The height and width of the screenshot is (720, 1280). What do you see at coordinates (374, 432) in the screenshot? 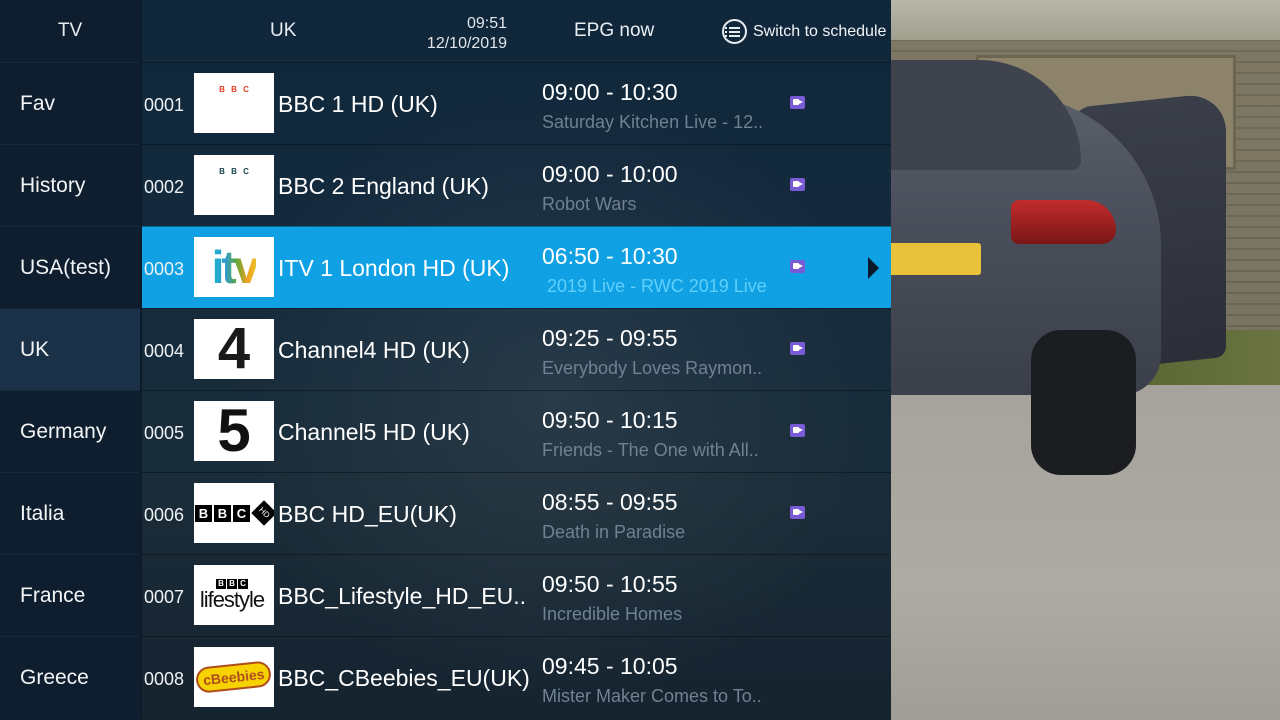
I see `channel-name: Channel5 HD (UK)` at bounding box center [374, 432].